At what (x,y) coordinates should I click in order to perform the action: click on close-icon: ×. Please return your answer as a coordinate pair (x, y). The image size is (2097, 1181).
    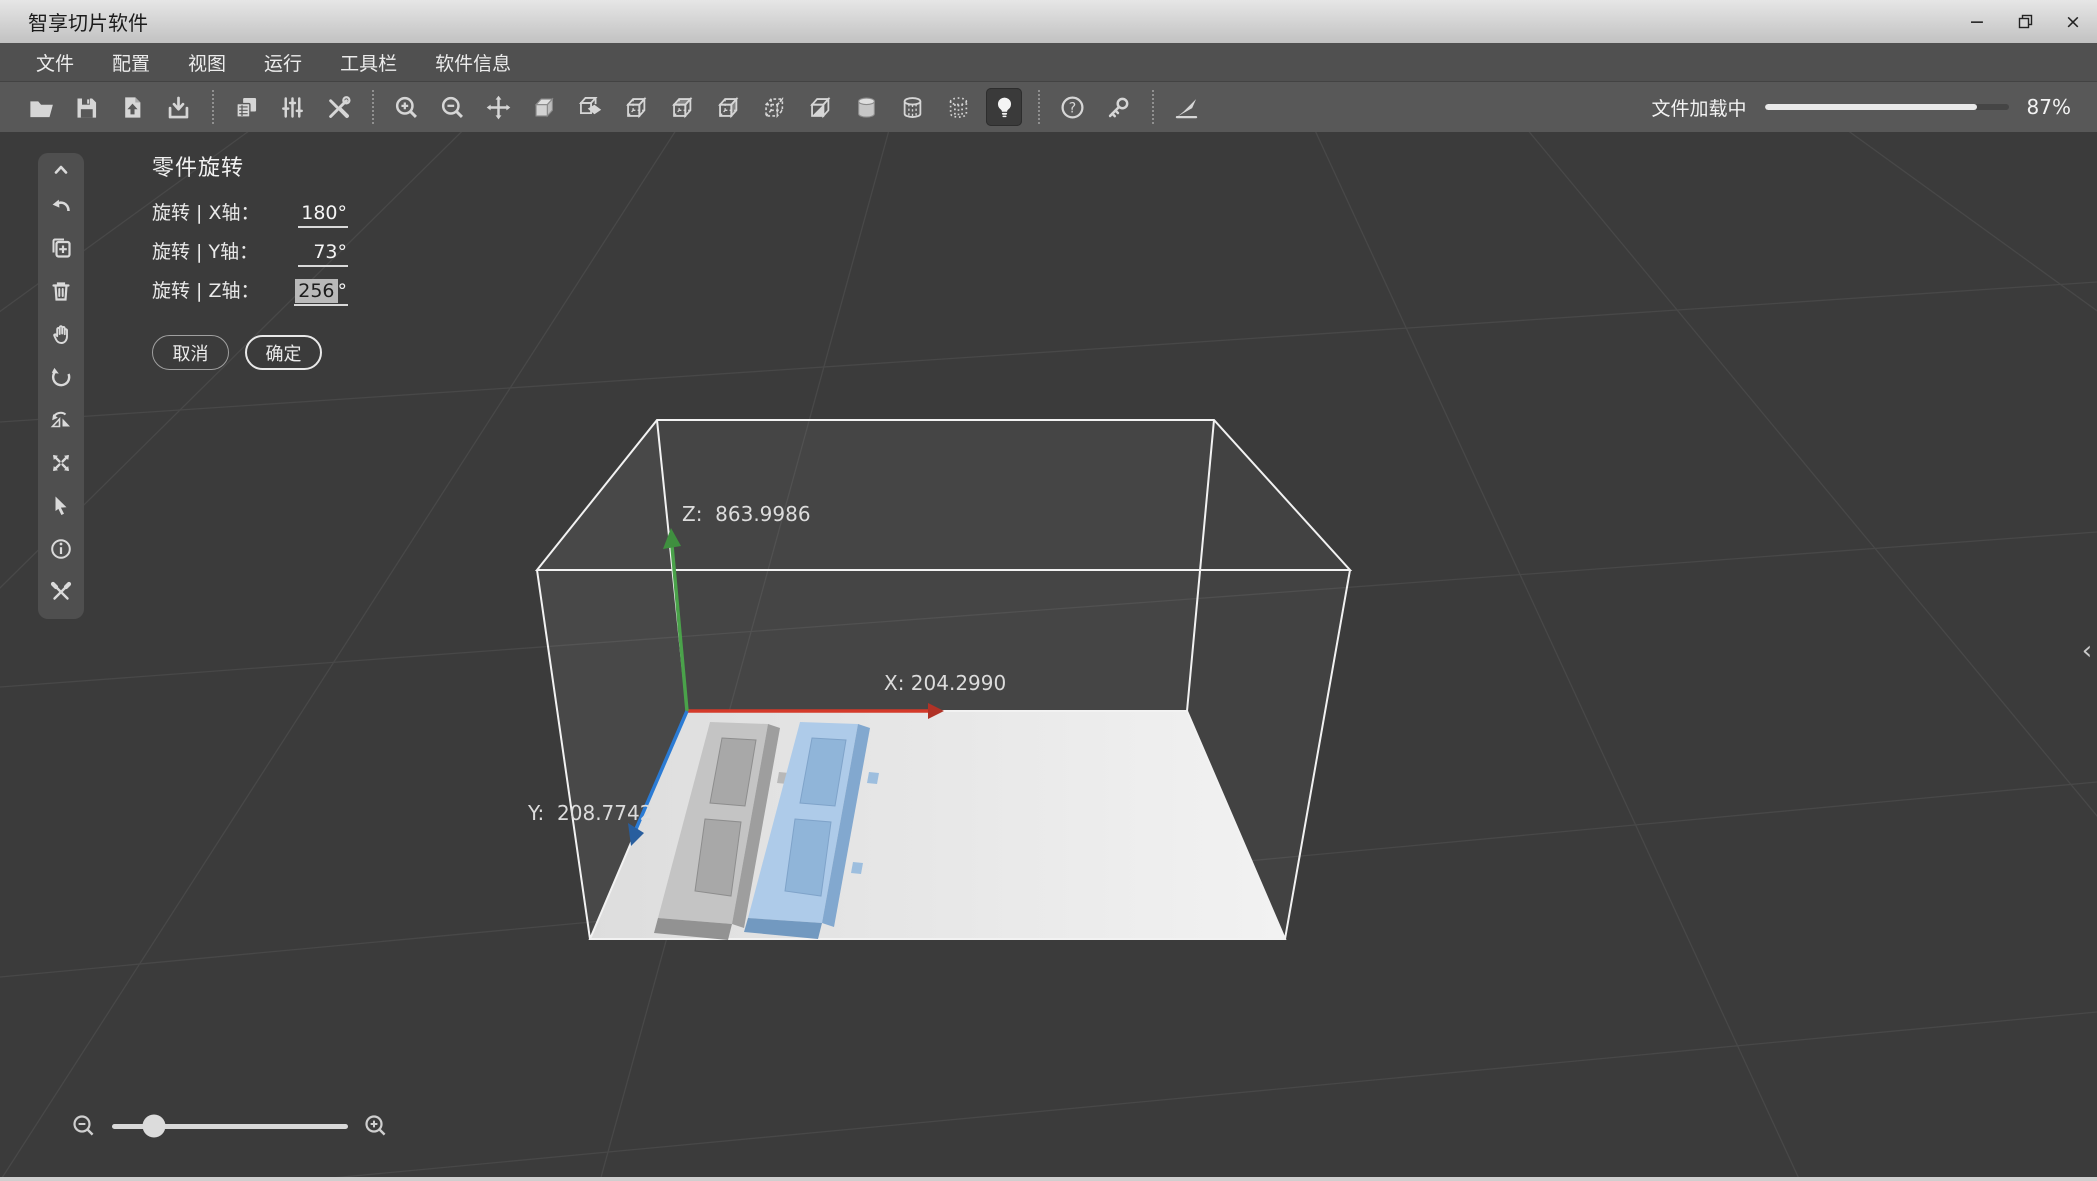
    Looking at the image, I should click on (2073, 21).